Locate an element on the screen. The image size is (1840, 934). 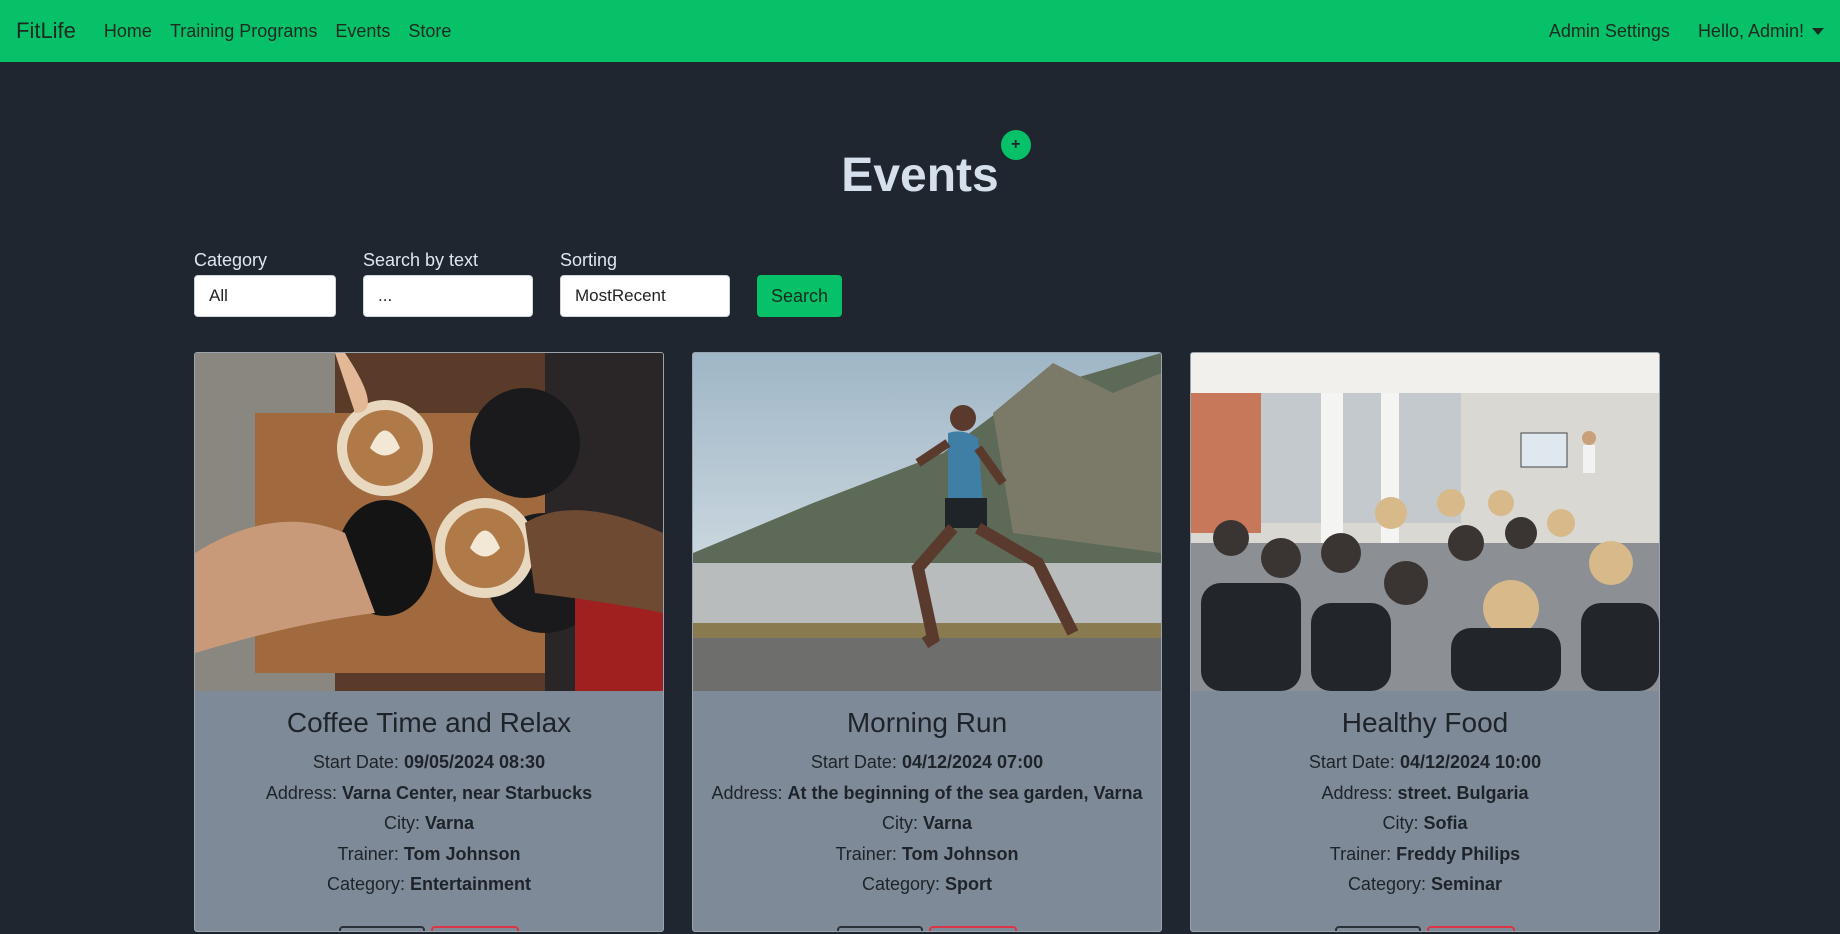
caret-down-icon is located at coordinates (1818, 32).